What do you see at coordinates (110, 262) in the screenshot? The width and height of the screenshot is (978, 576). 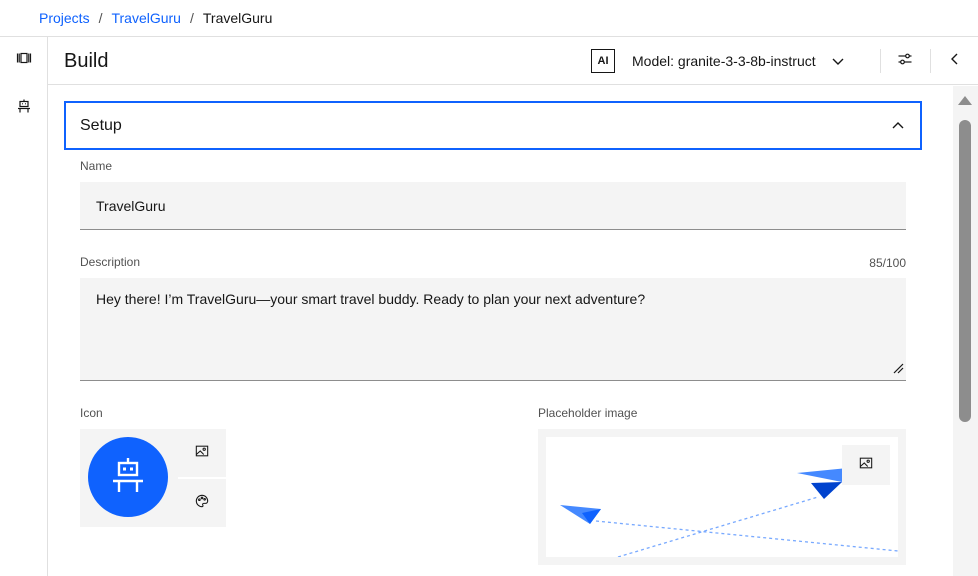 I see `description-label: Description` at bounding box center [110, 262].